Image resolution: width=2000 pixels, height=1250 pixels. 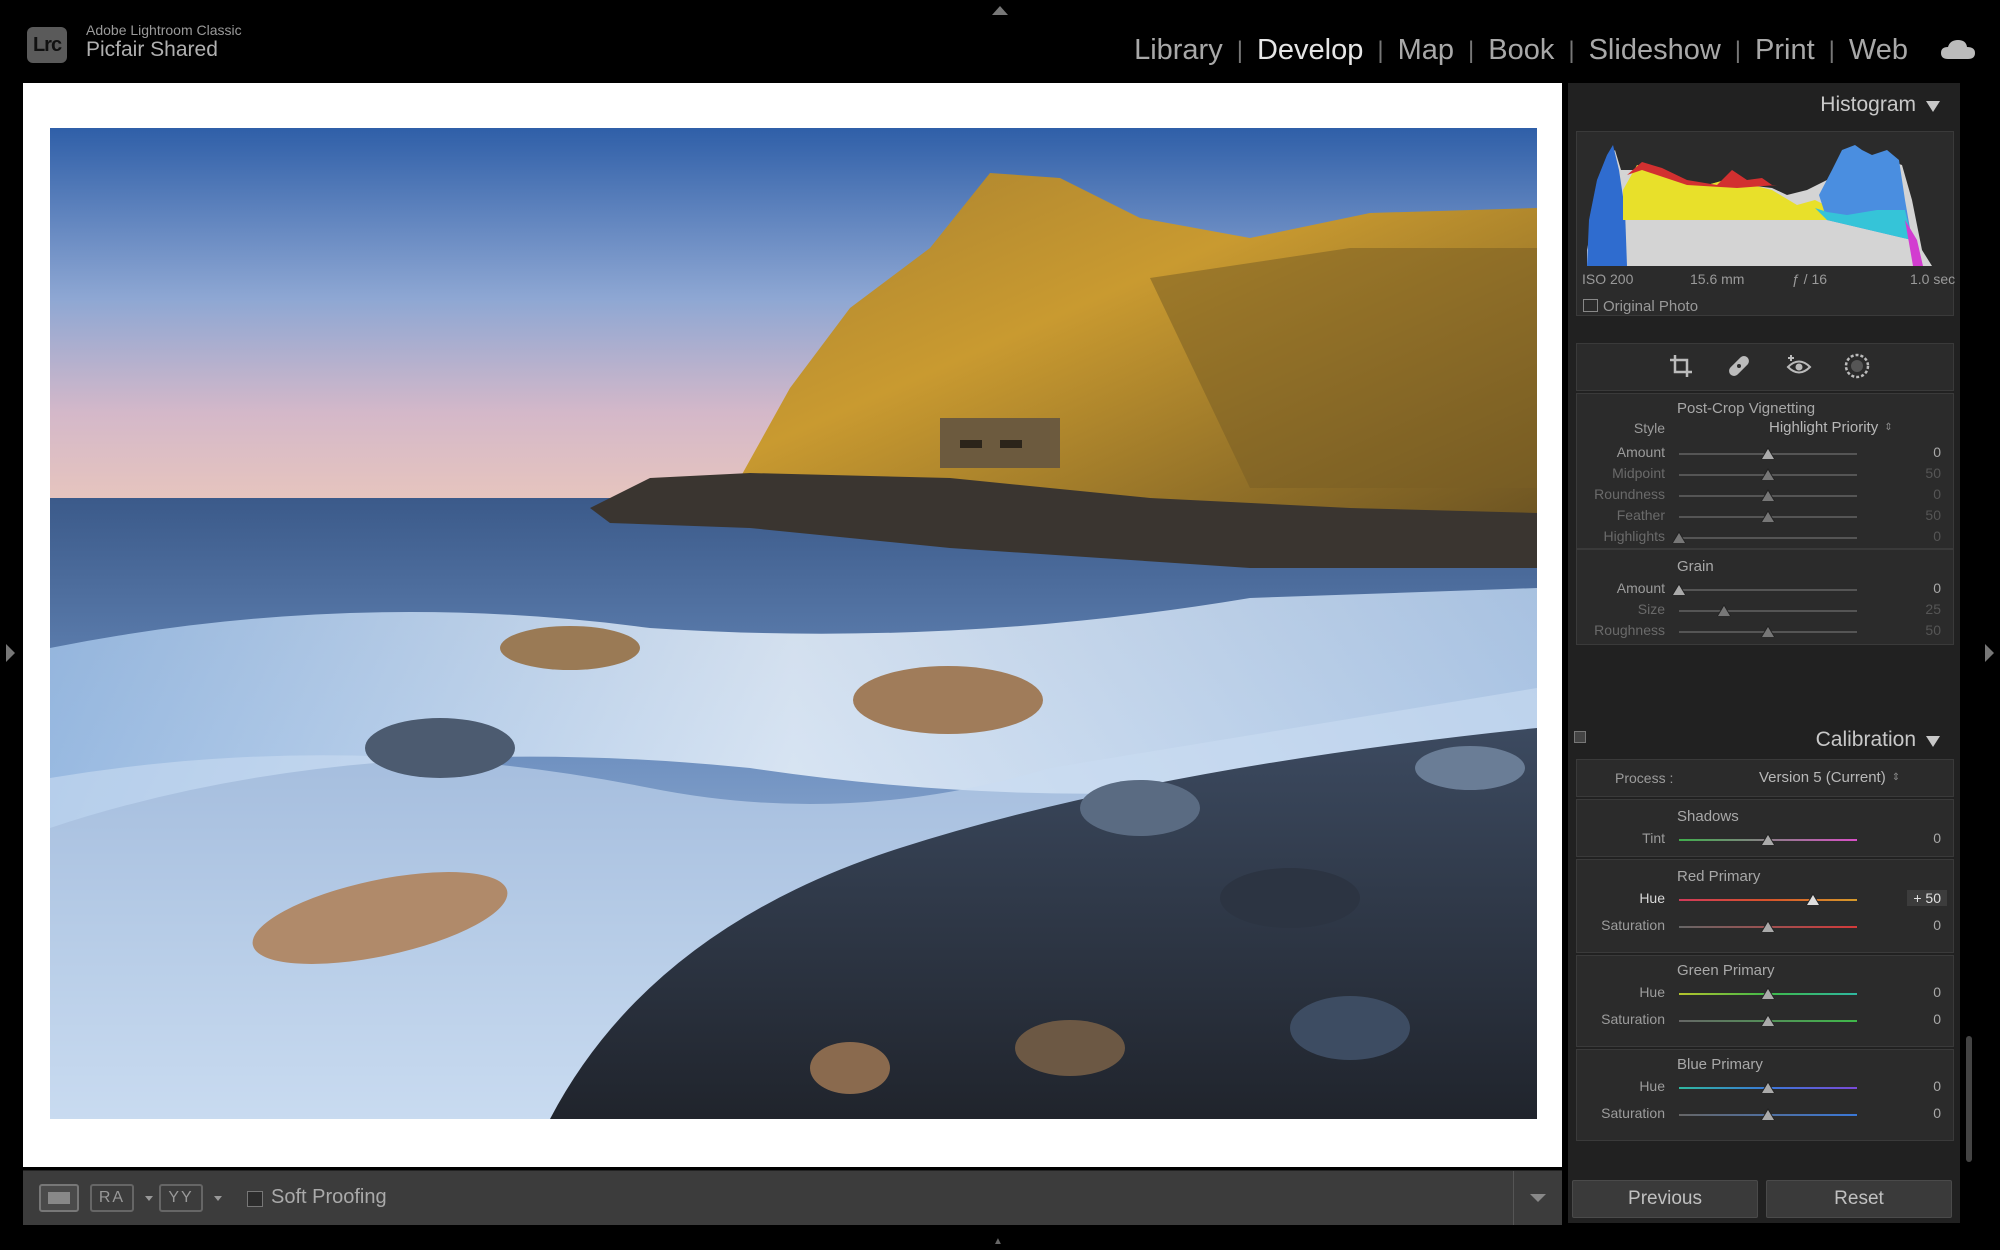 What do you see at coordinates (47, 45) in the screenshot?
I see `lrc-logo: Lrc` at bounding box center [47, 45].